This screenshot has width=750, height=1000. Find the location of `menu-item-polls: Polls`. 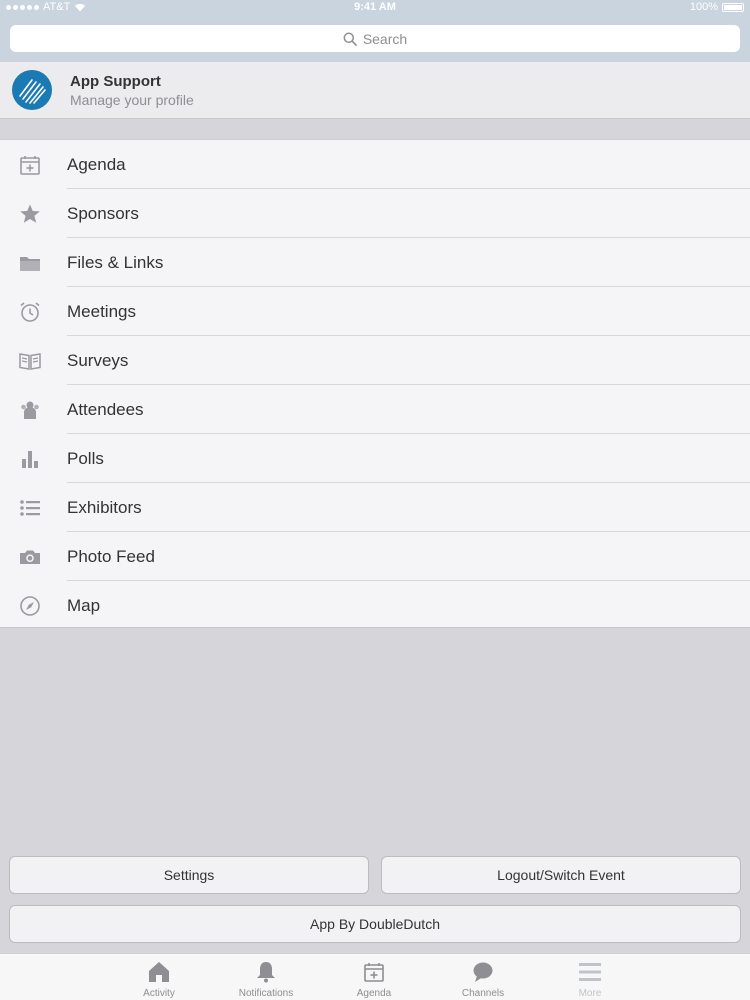

menu-item-polls: Polls is located at coordinates (375, 458).